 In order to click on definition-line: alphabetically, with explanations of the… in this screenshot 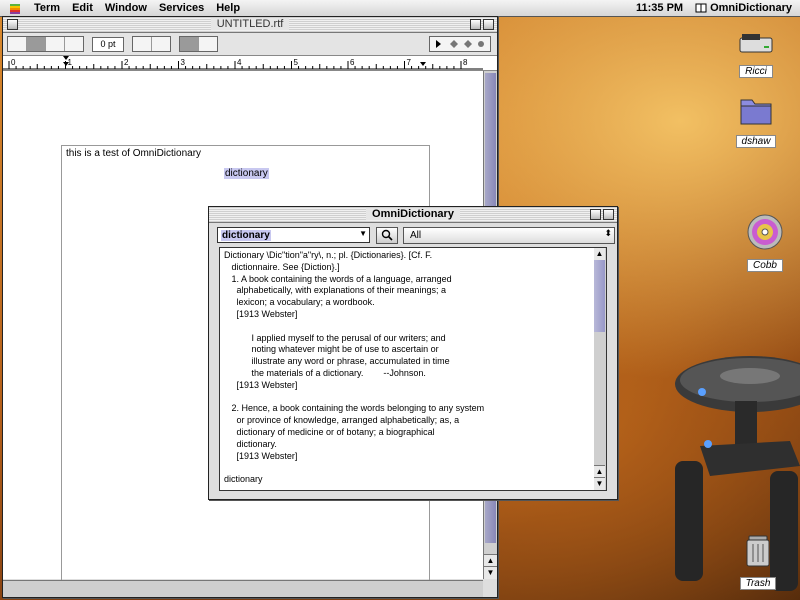, I will do `click(335, 290)`.